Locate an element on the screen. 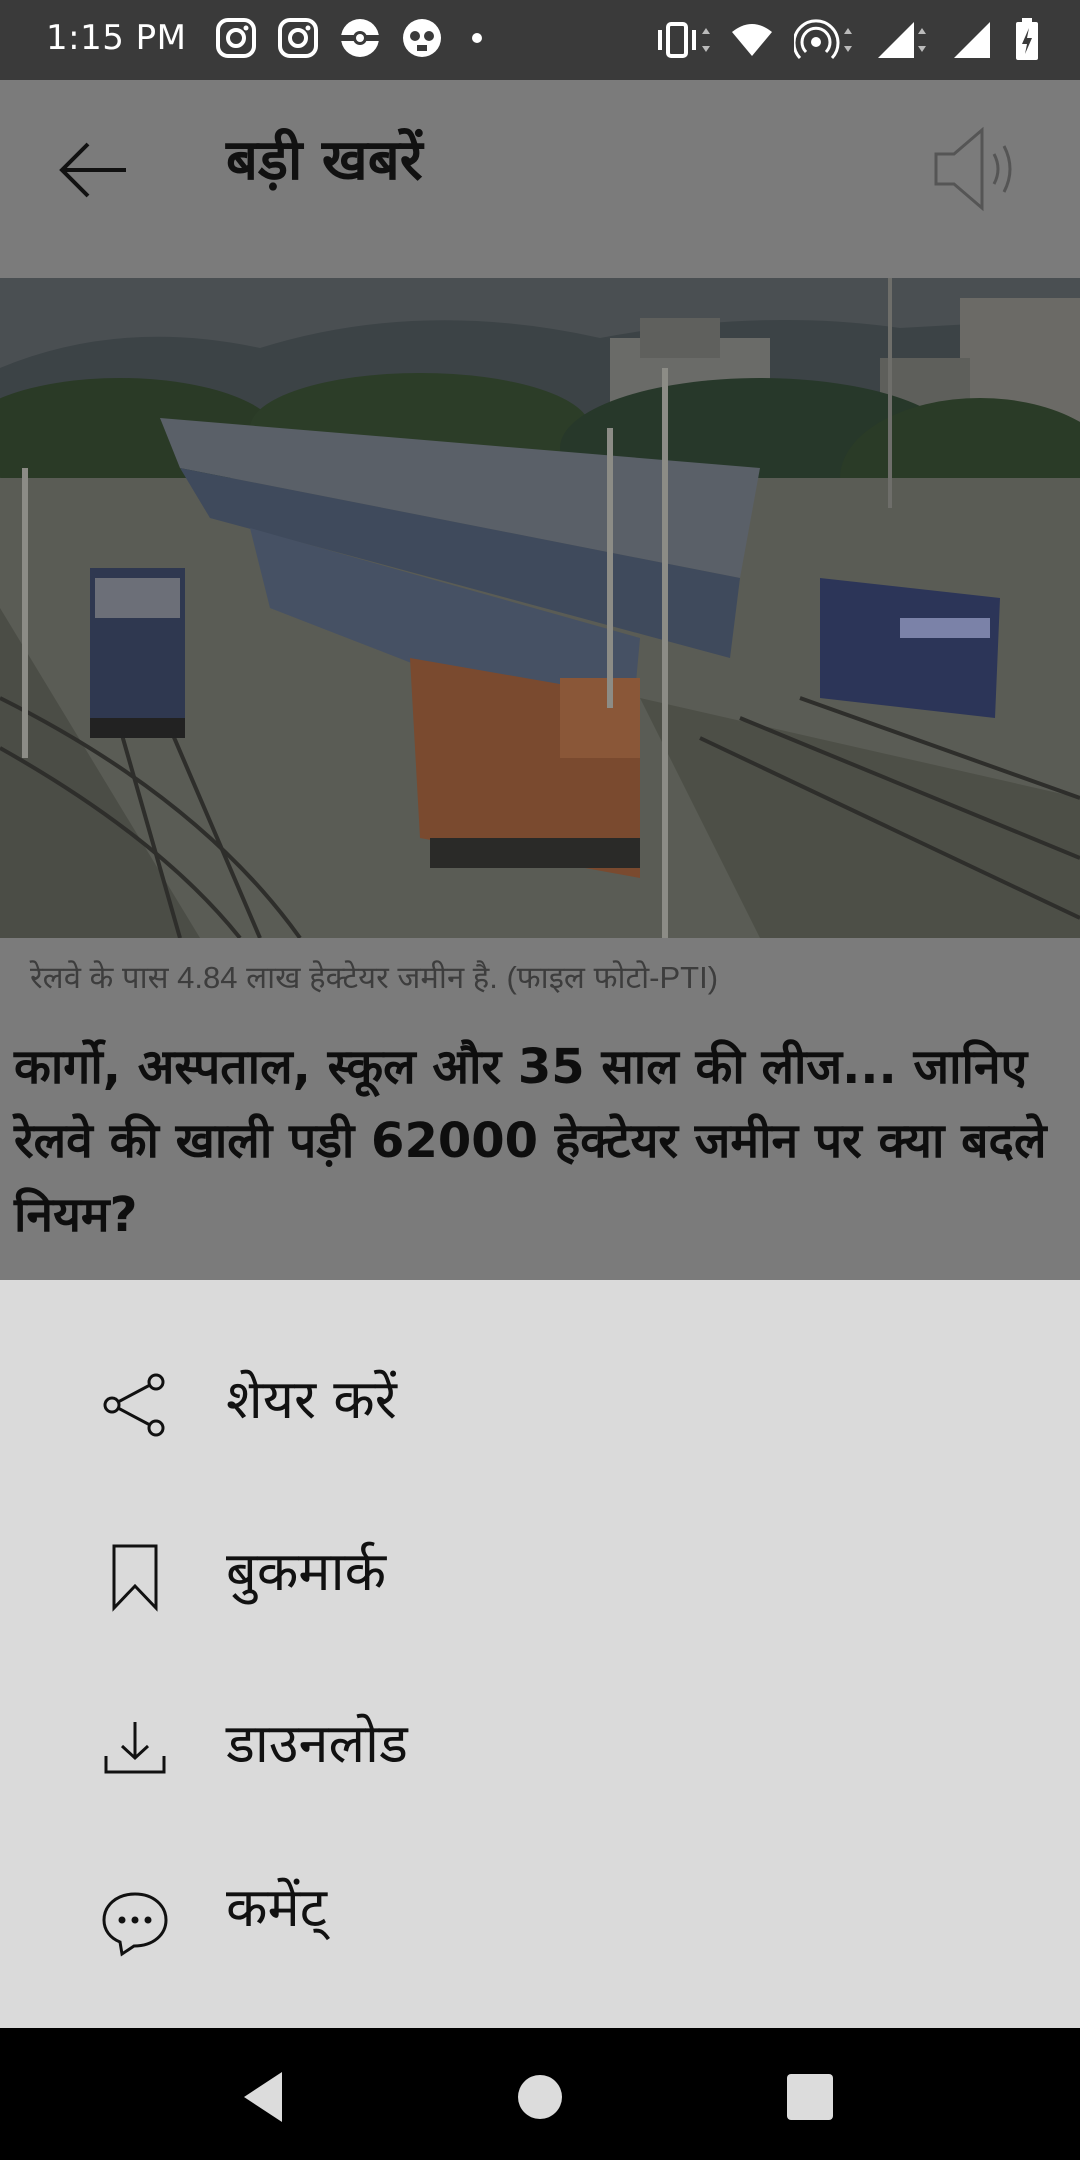 The image size is (1080, 2160). hotspot-icon is located at coordinates (823, 39).